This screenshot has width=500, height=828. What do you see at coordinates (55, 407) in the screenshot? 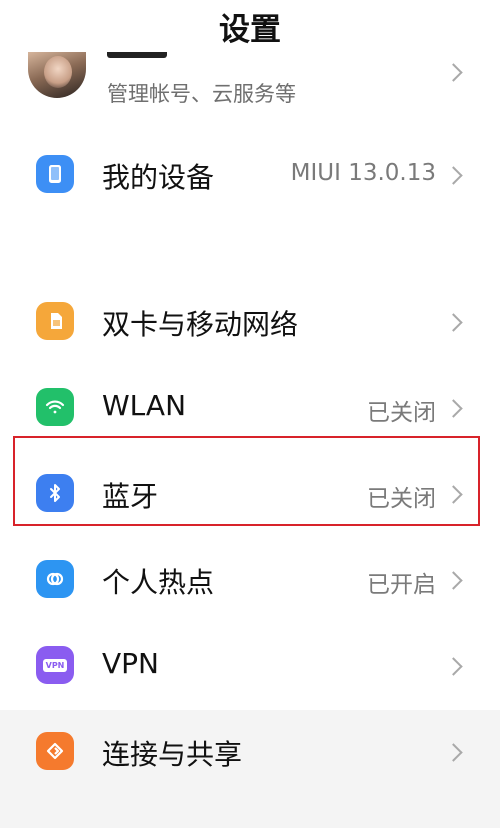
I see `wifi-icon` at bounding box center [55, 407].